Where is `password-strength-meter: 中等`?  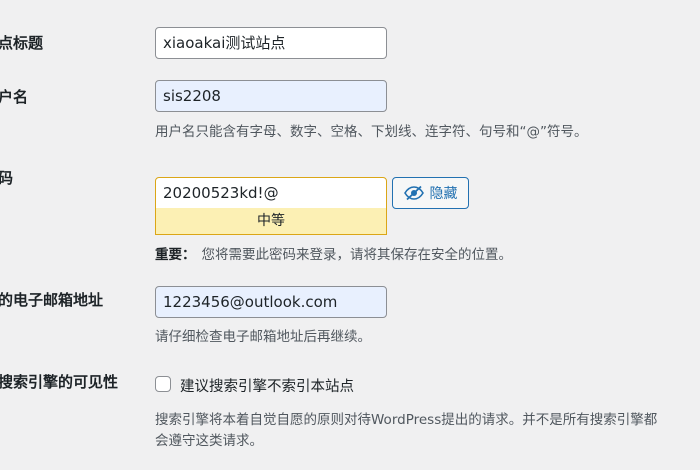 password-strength-meter: 中等 is located at coordinates (271, 221).